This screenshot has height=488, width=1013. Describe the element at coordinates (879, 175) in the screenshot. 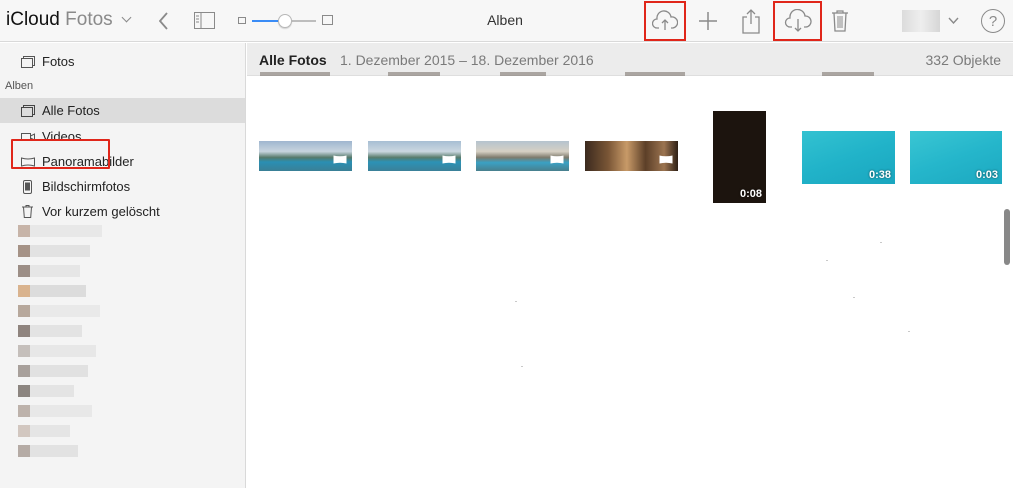

I see `video-duration: 0:38` at that location.